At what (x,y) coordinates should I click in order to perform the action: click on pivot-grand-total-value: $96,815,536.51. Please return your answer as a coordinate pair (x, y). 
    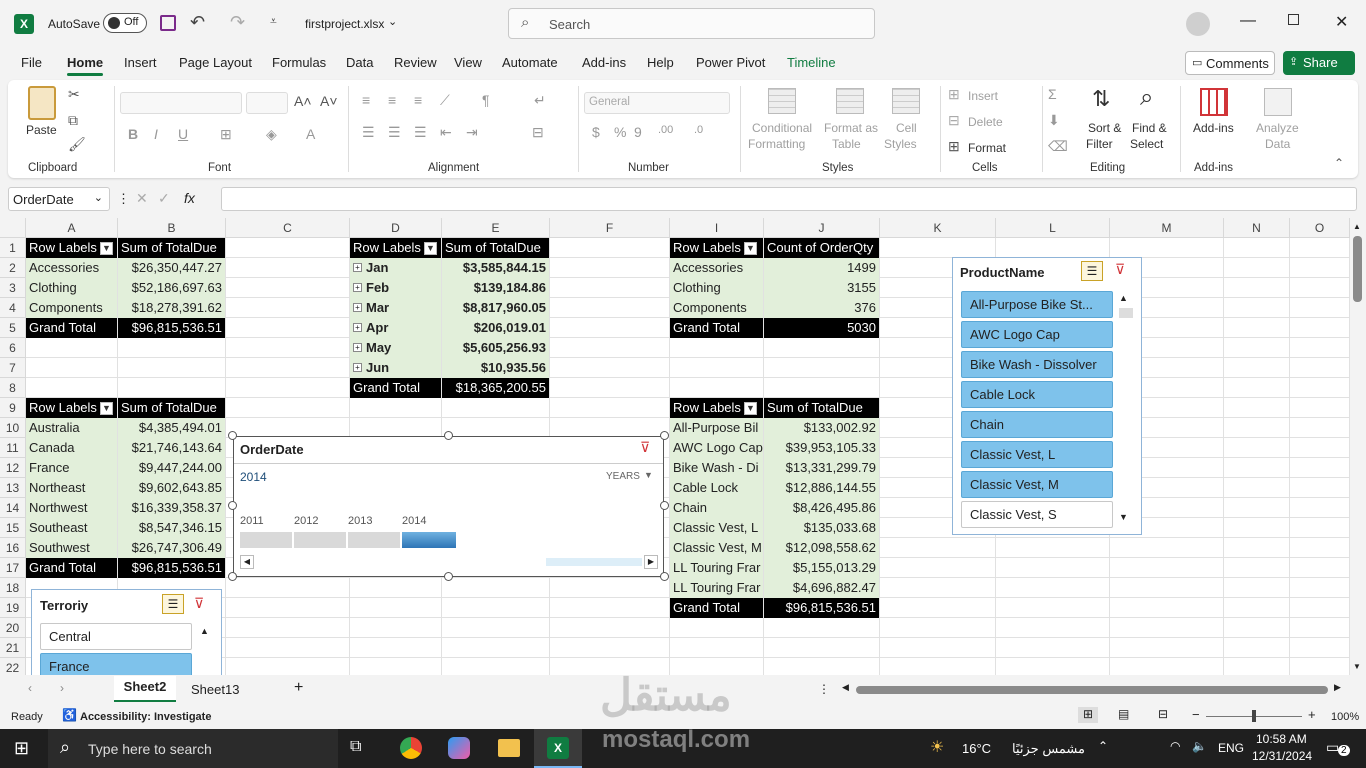
    Looking at the image, I should click on (821, 608).